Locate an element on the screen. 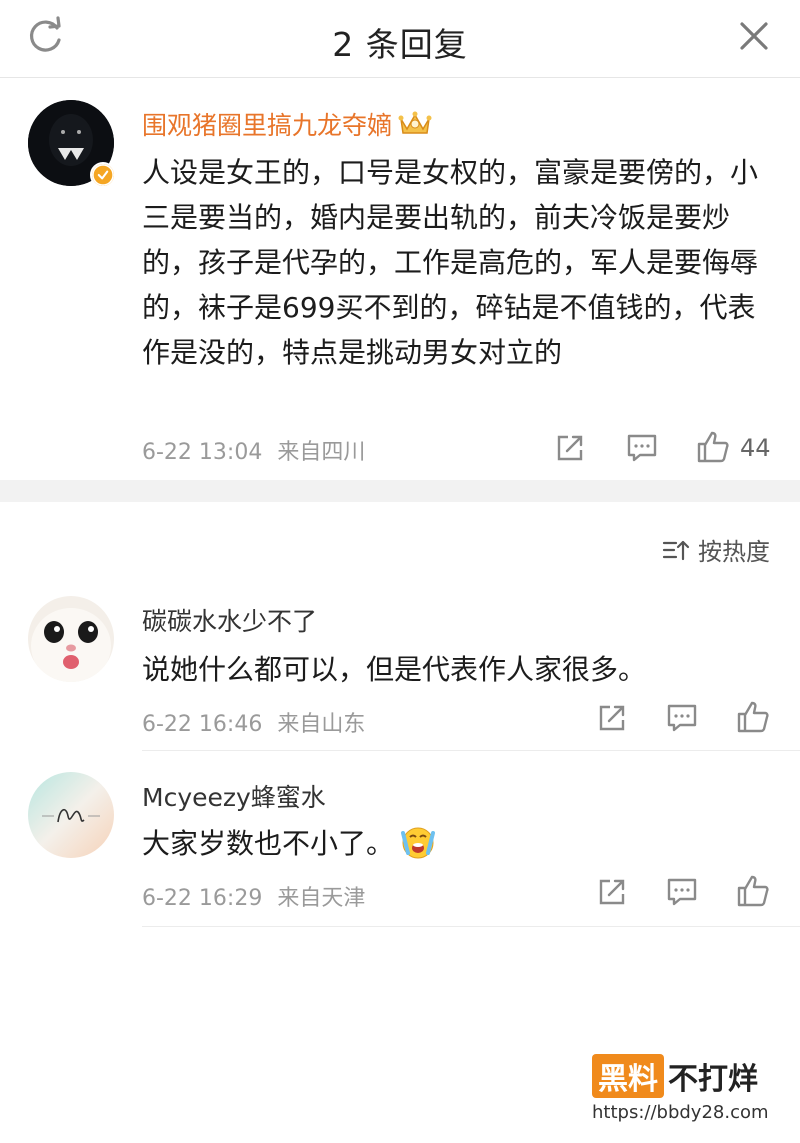 This screenshot has height=1143, width=800. reply-text-line: 大家岁数也不小了。 is located at coordinates (290, 842).